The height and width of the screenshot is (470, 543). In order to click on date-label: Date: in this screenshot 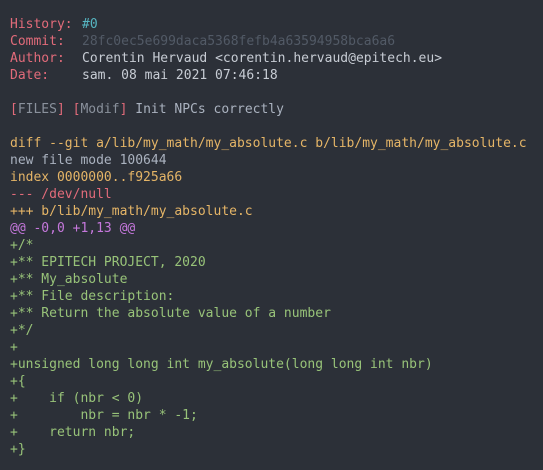, I will do `click(30, 75)`.